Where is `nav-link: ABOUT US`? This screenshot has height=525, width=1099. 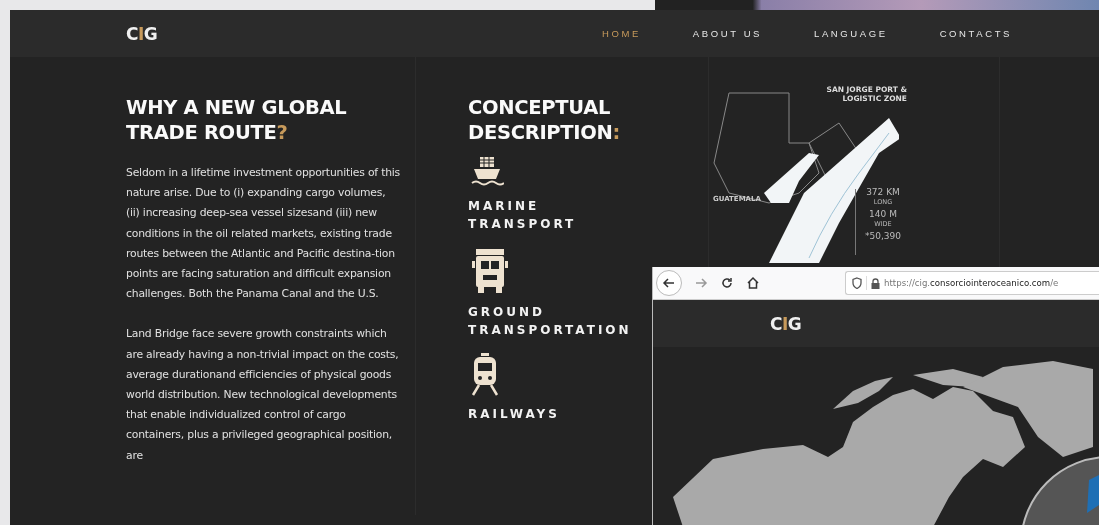 nav-link: ABOUT US is located at coordinates (727, 33).